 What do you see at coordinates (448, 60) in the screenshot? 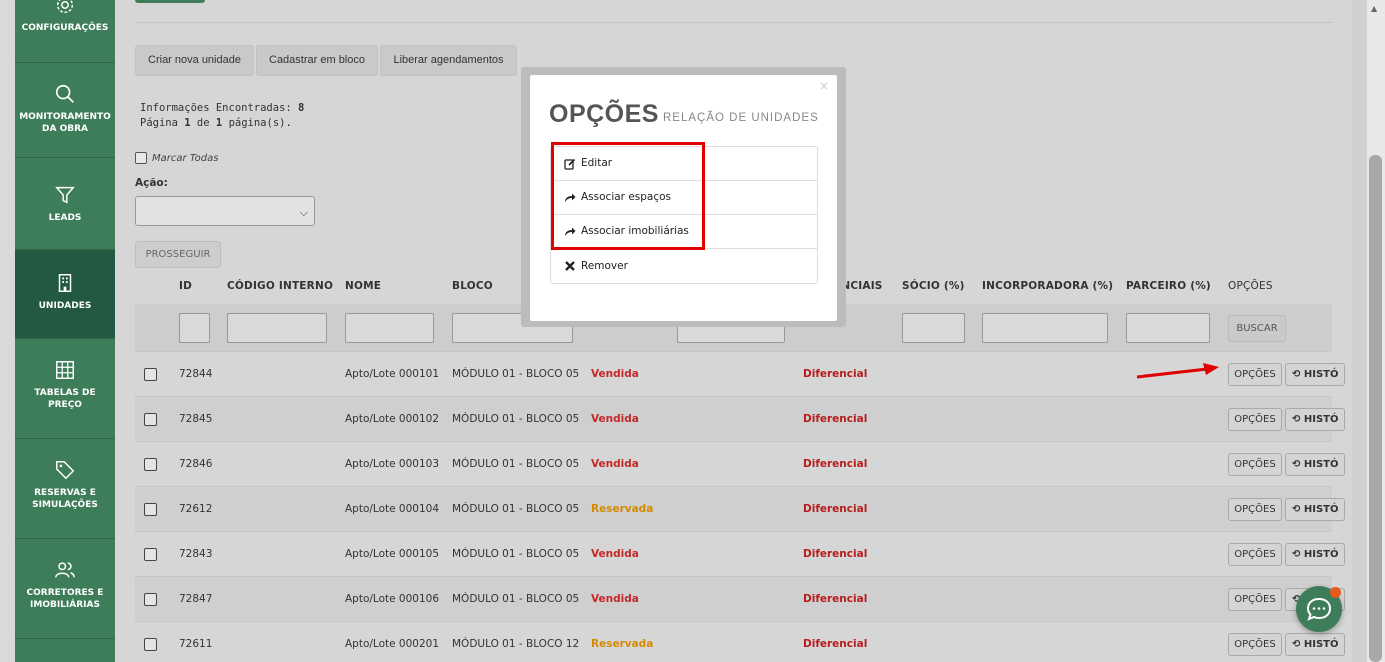
I see `release-scheduling-button: Liberar agendamentos` at bounding box center [448, 60].